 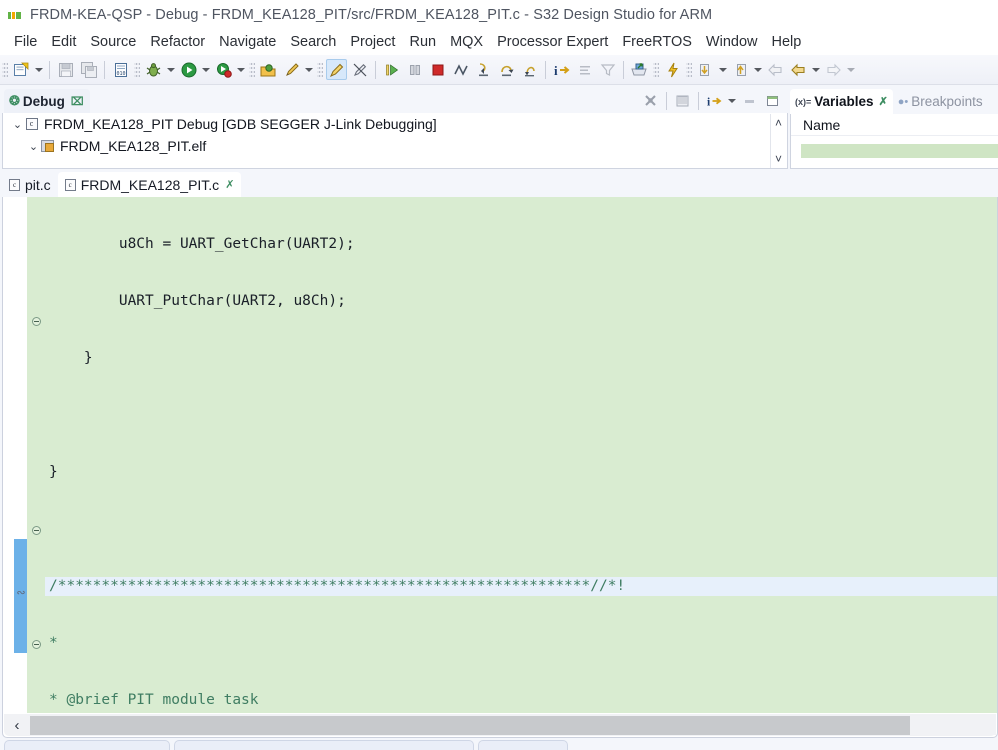 I want to click on scroll-down-icon: ˅, so click(x=778, y=159).